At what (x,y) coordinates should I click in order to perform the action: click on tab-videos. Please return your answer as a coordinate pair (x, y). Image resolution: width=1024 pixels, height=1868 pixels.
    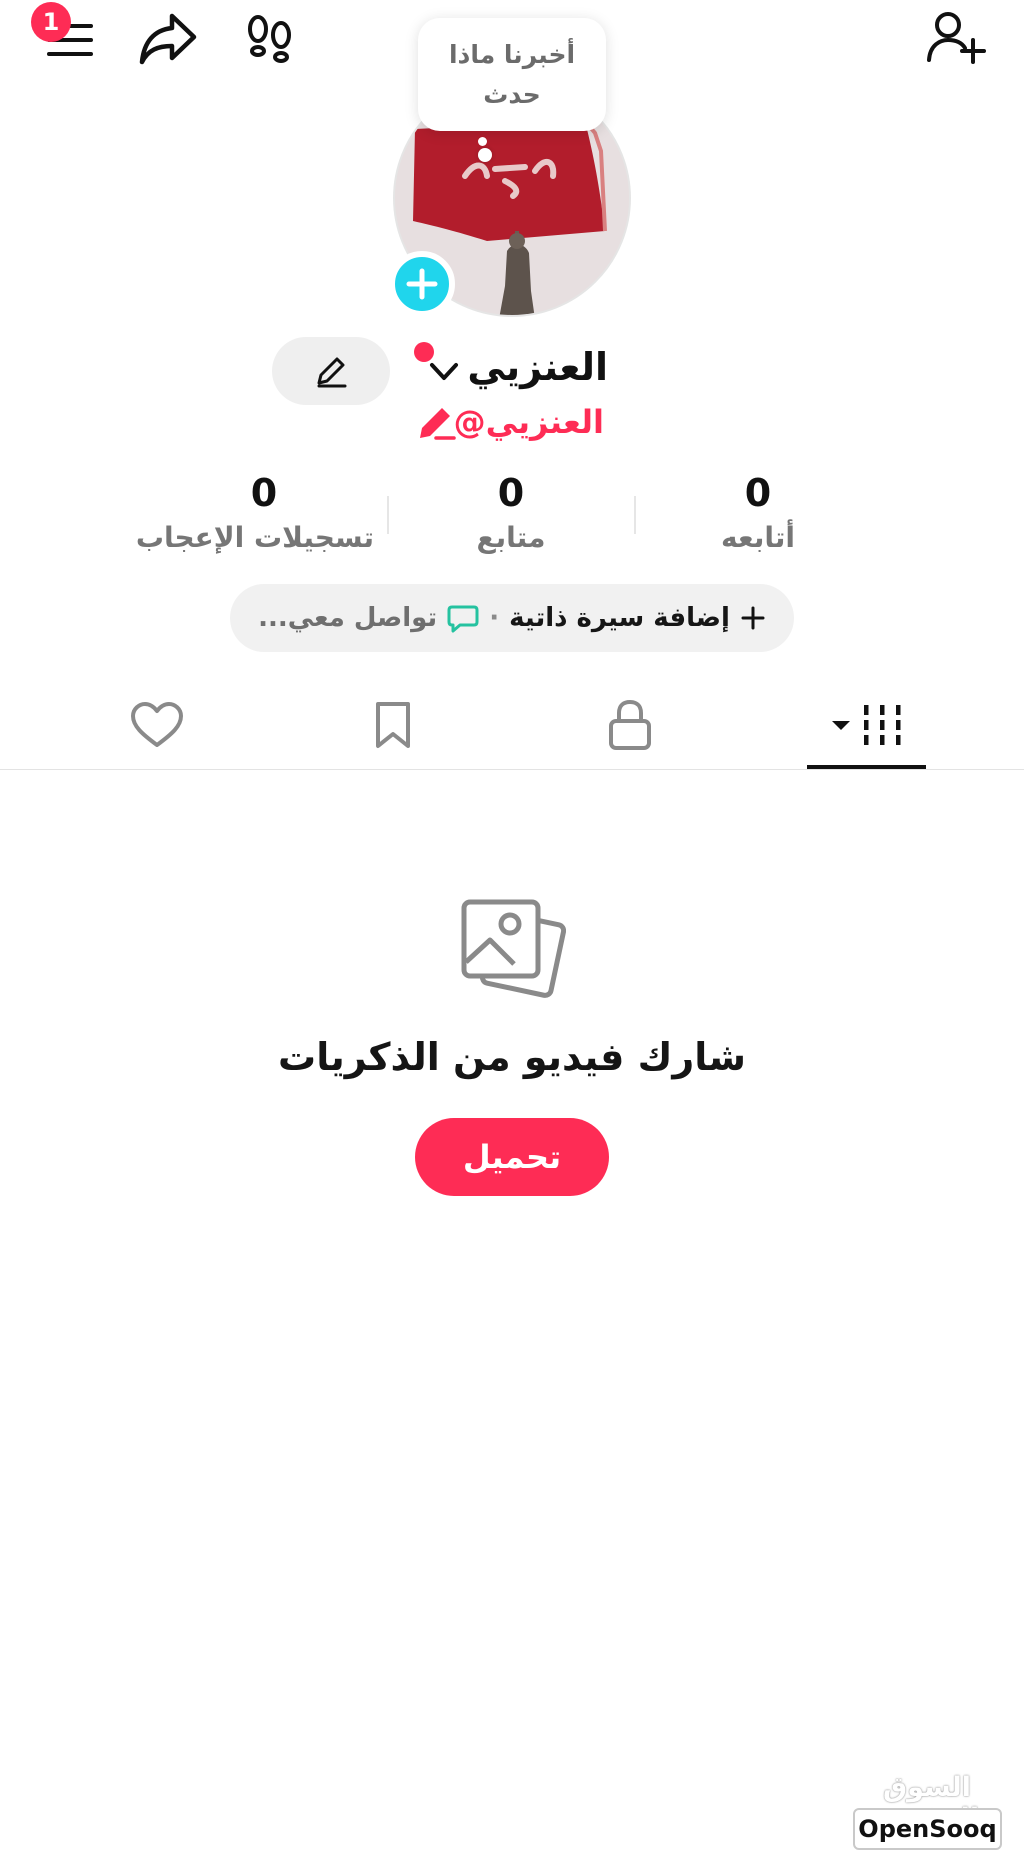
    Looking at the image, I should click on (866, 725).